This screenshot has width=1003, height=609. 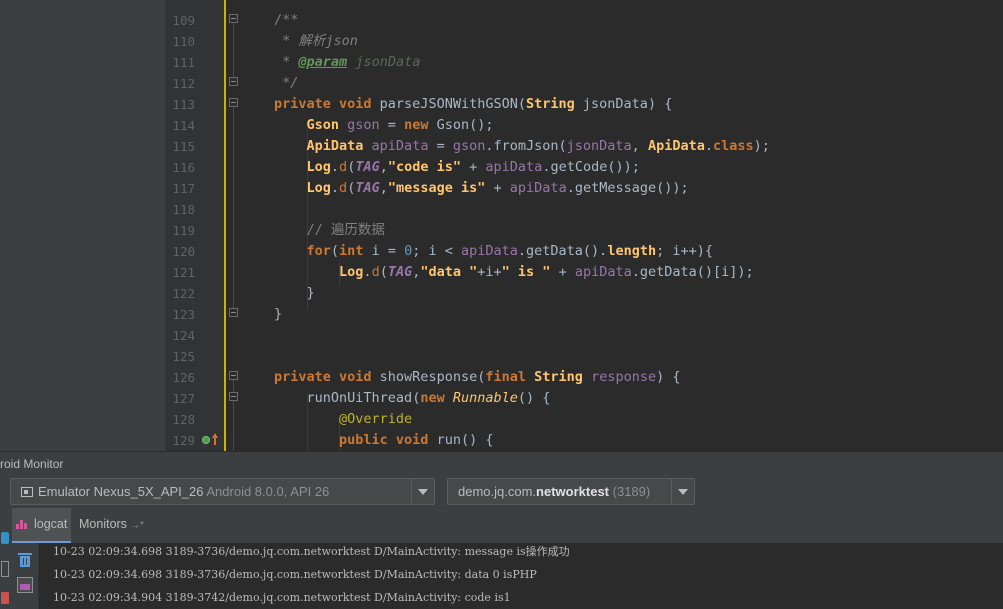 What do you see at coordinates (183, 146) in the screenshot?
I see `line-number: 115` at bounding box center [183, 146].